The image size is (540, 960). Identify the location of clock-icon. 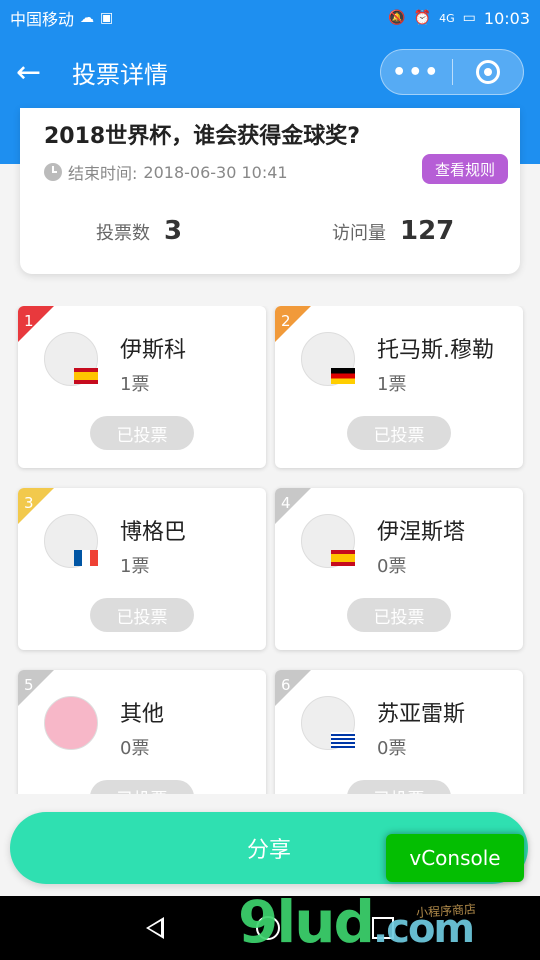
(53, 172).